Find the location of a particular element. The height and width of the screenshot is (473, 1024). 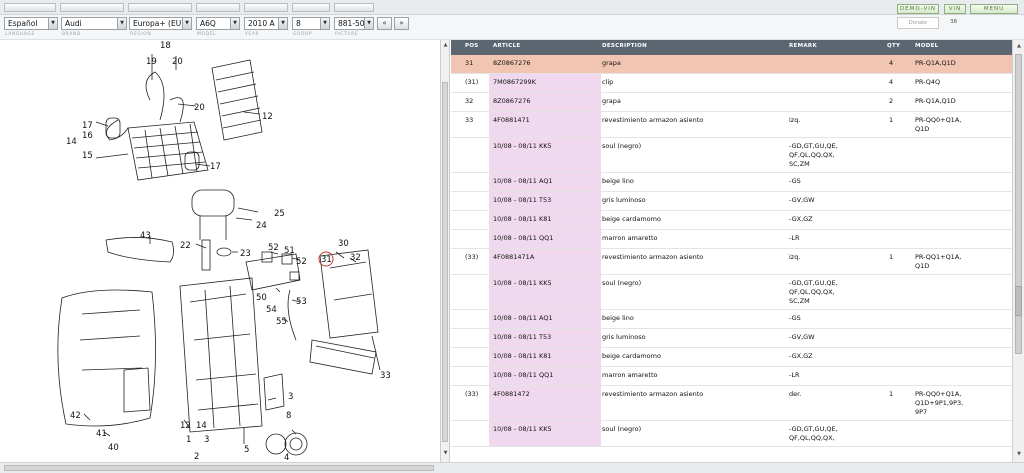

brand-select: Audi ▼ is located at coordinates (94, 23).